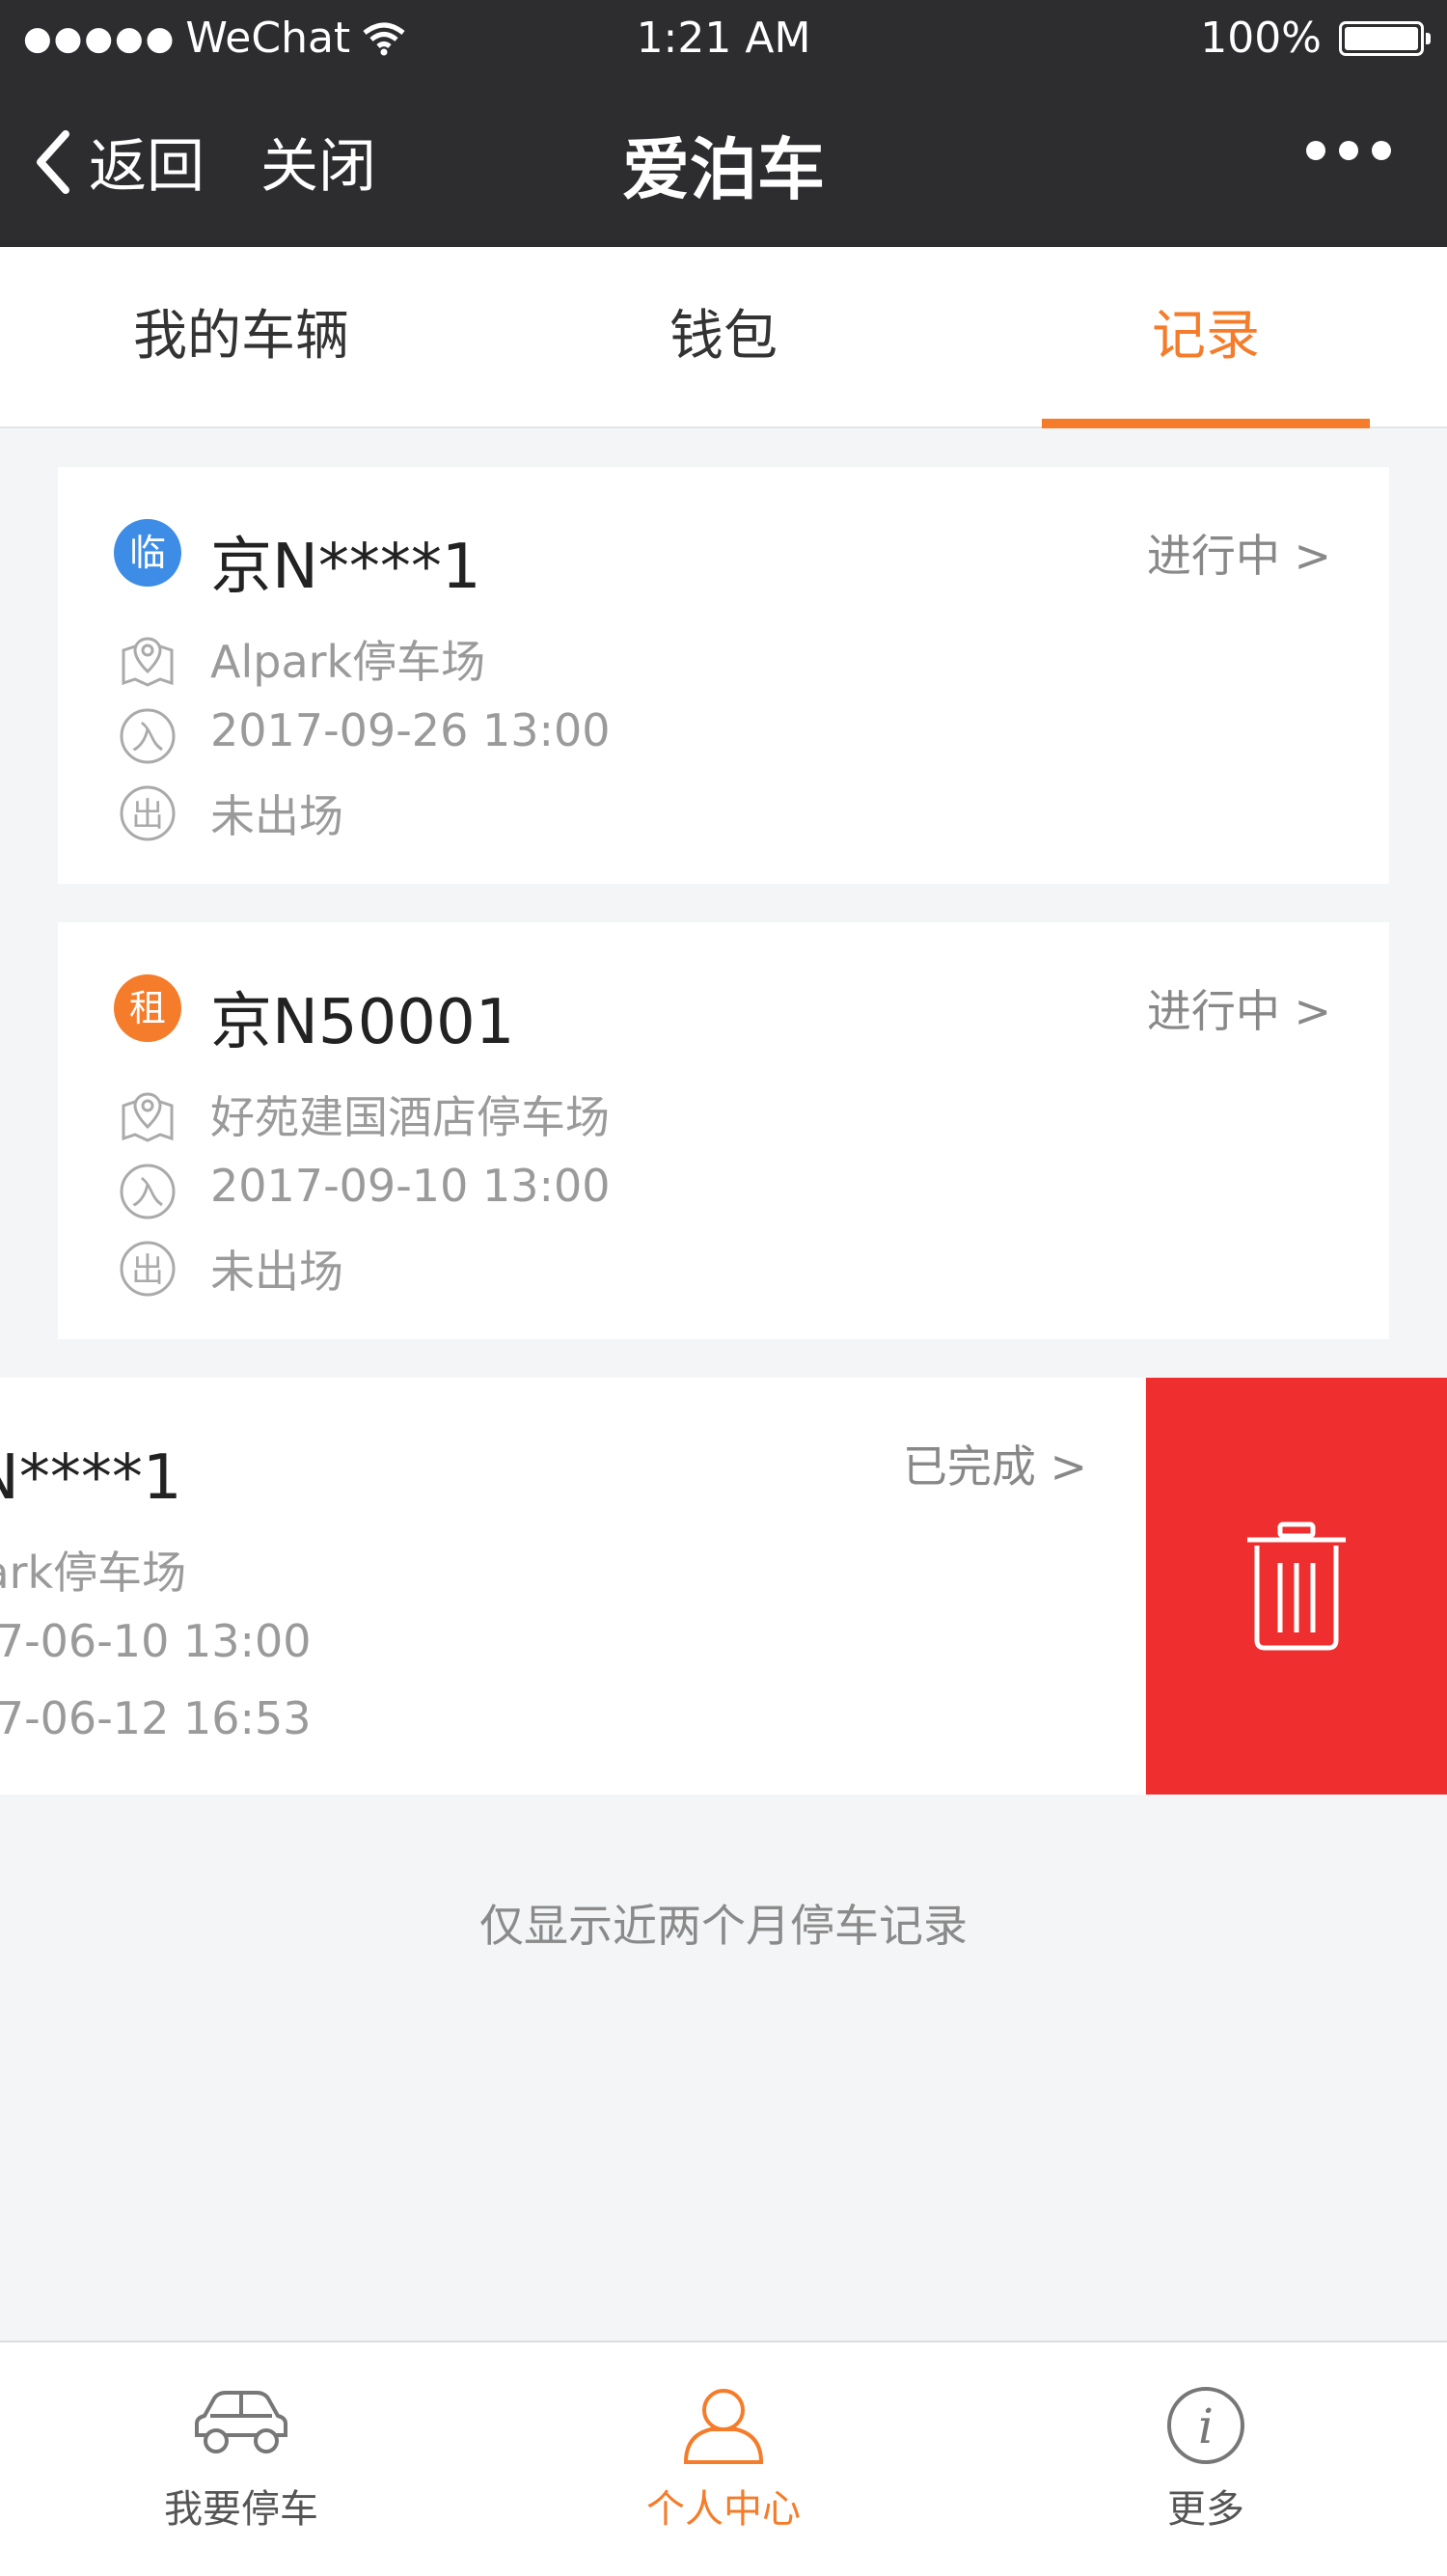 The height and width of the screenshot is (2576, 1447). I want to click on entry-time: 2017-09-10 13:00, so click(410, 1186).